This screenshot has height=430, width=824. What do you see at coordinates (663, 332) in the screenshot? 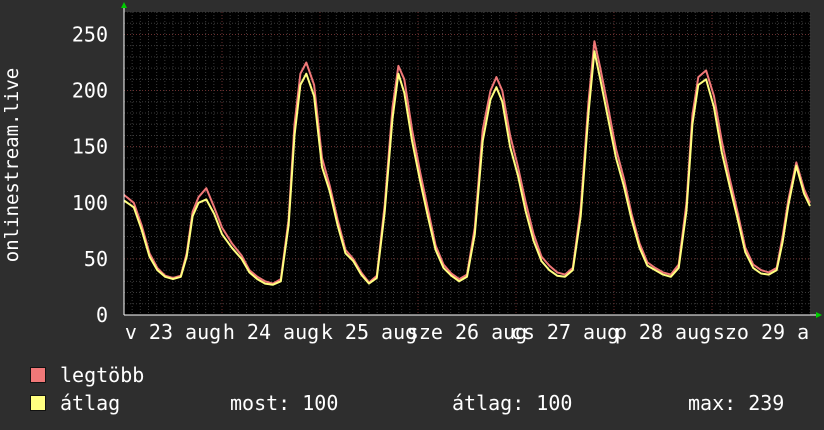
I see `x-tick-label: p 28 aug` at bounding box center [663, 332].